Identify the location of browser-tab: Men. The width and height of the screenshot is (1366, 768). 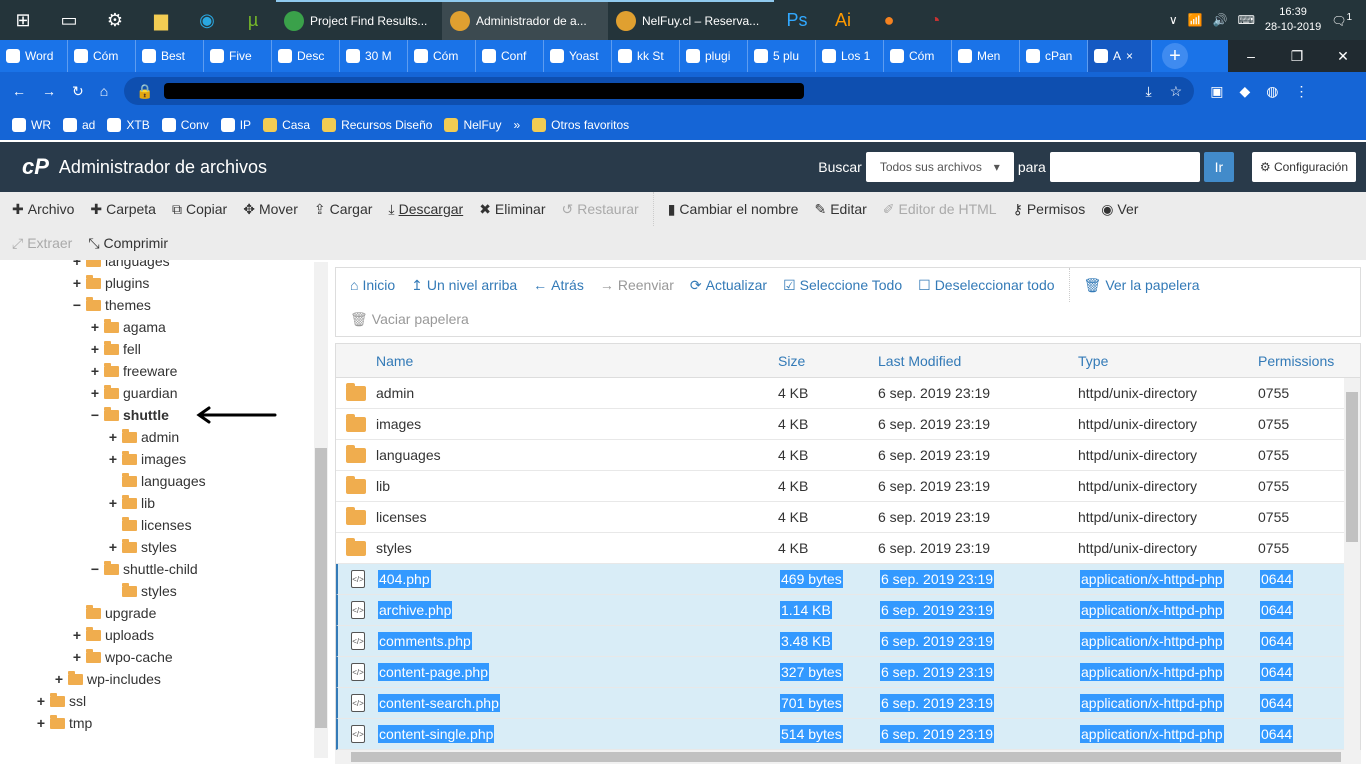
(986, 56).